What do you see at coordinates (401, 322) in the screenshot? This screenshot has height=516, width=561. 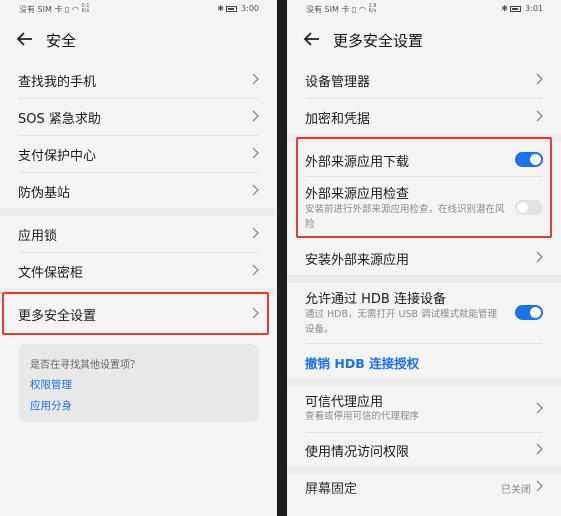 I see `setting-description: 通过 HDB，无需打开 USB 调试模式就能管理设备。` at bounding box center [401, 322].